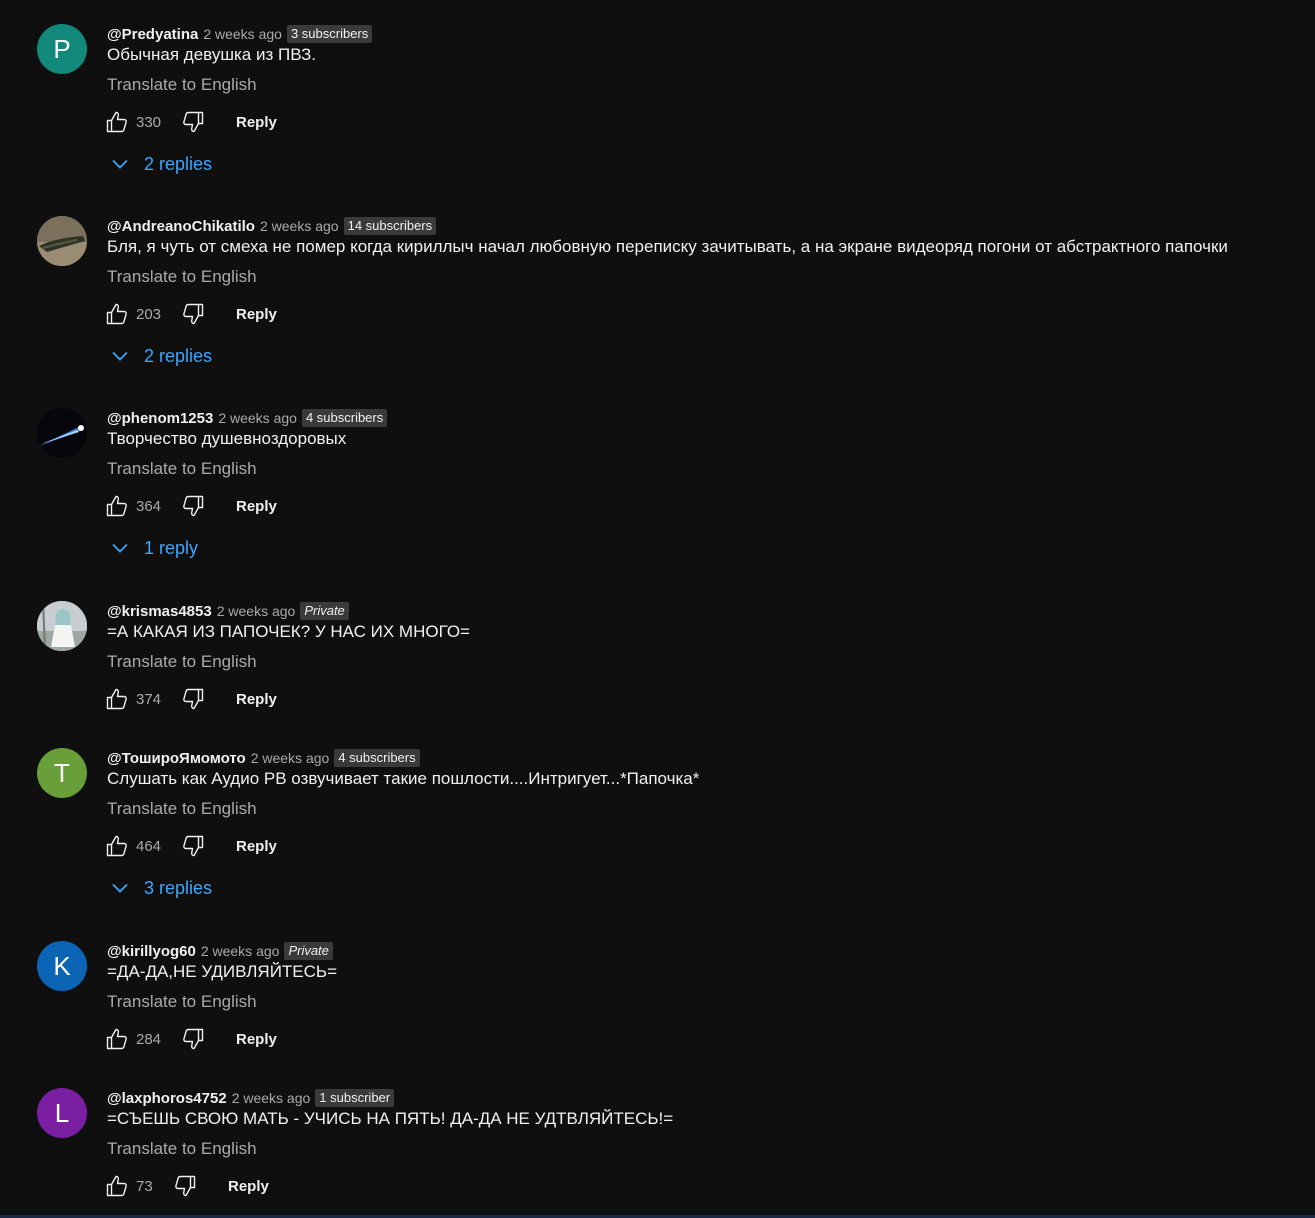  Describe the element at coordinates (160, 418) in the screenshot. I see `author-name: @phenom1253` at that location.